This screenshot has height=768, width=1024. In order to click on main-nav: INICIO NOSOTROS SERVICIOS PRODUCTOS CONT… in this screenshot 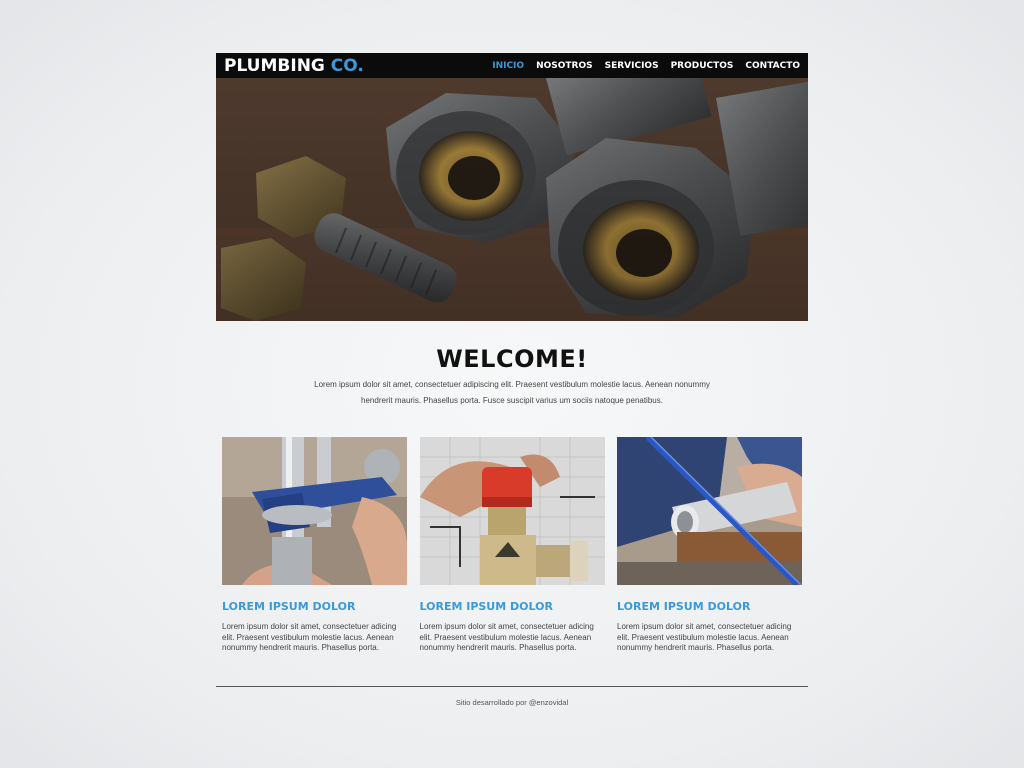, I will do `click(646, 66)`.